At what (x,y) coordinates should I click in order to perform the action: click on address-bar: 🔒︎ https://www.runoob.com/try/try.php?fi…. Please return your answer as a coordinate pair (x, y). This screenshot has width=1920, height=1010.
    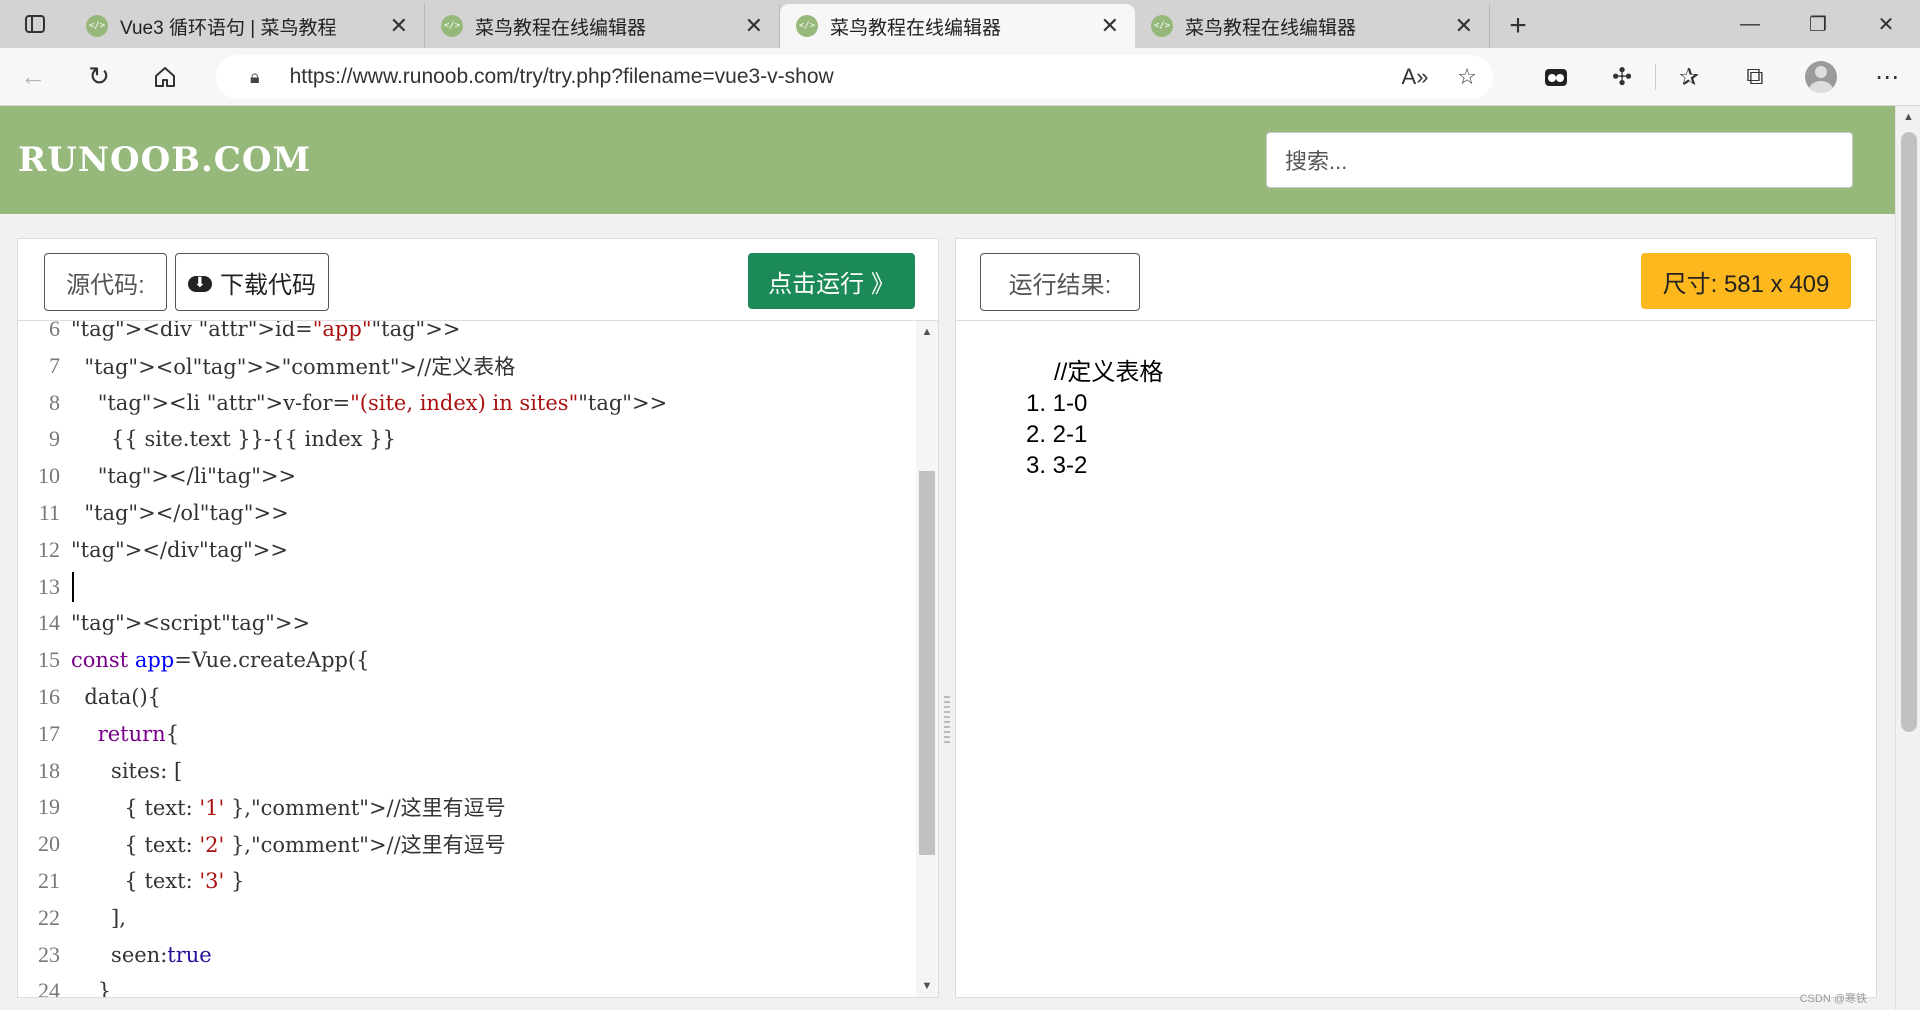
    Looking at the image, I should click on (854, 77).